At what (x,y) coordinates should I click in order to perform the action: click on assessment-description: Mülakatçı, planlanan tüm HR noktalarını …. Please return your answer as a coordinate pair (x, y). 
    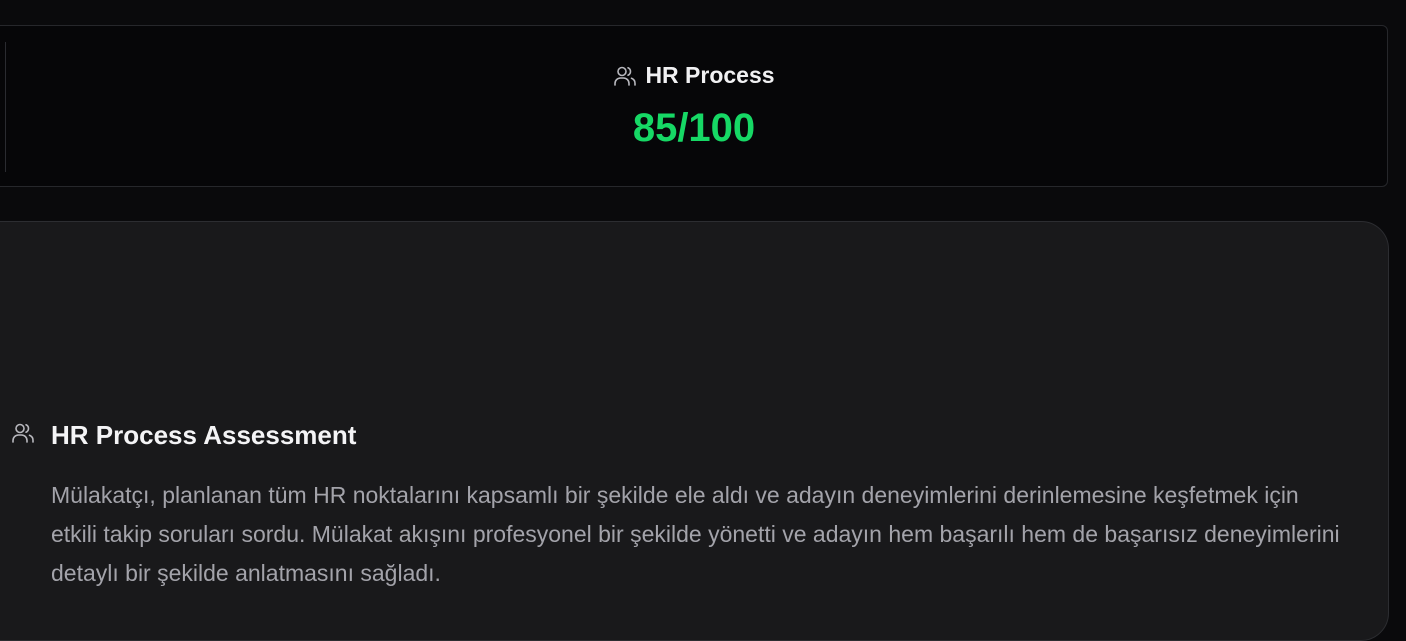
    Looking at the image, I should click on (695, 534).